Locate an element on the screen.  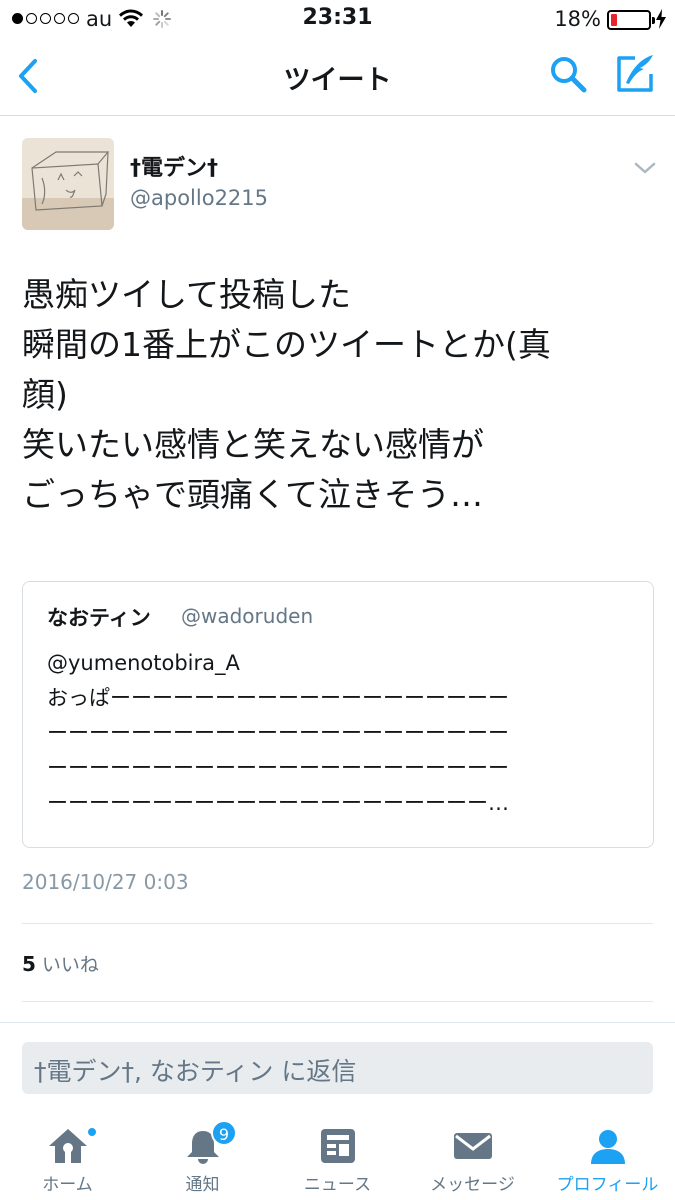
tab-label: プロフィール is located at coordinates (607, 1185).